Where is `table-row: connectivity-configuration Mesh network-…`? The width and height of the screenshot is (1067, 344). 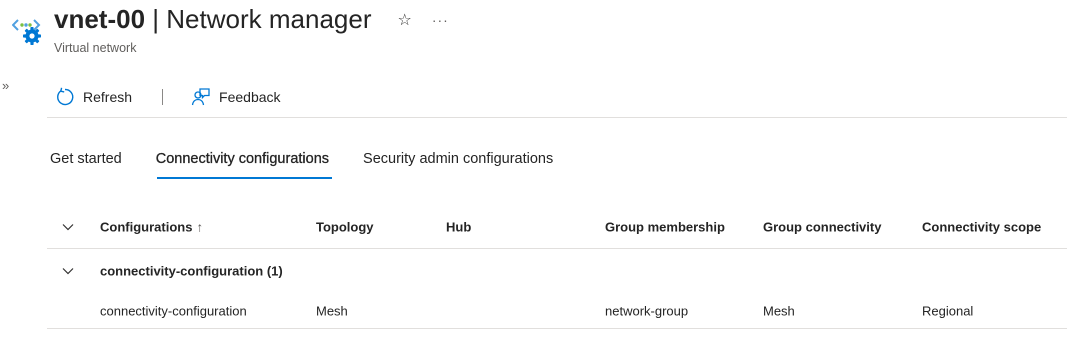
table-row: connectivity-configuration Mesh network-… is located at coordinates (557, 311).